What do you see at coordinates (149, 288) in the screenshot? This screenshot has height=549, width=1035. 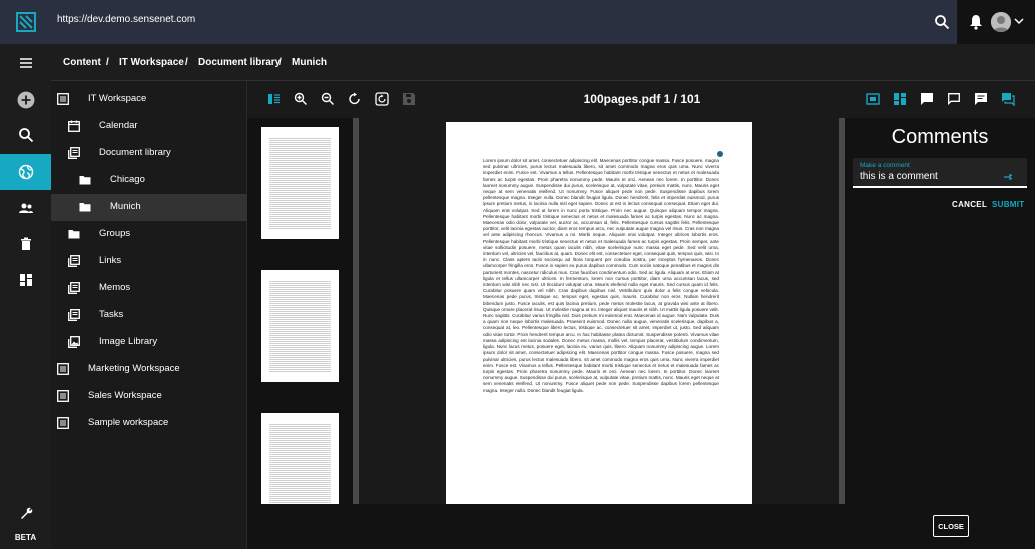 I see `tree-item-memos: Memos` at bounding box center [149, 288].